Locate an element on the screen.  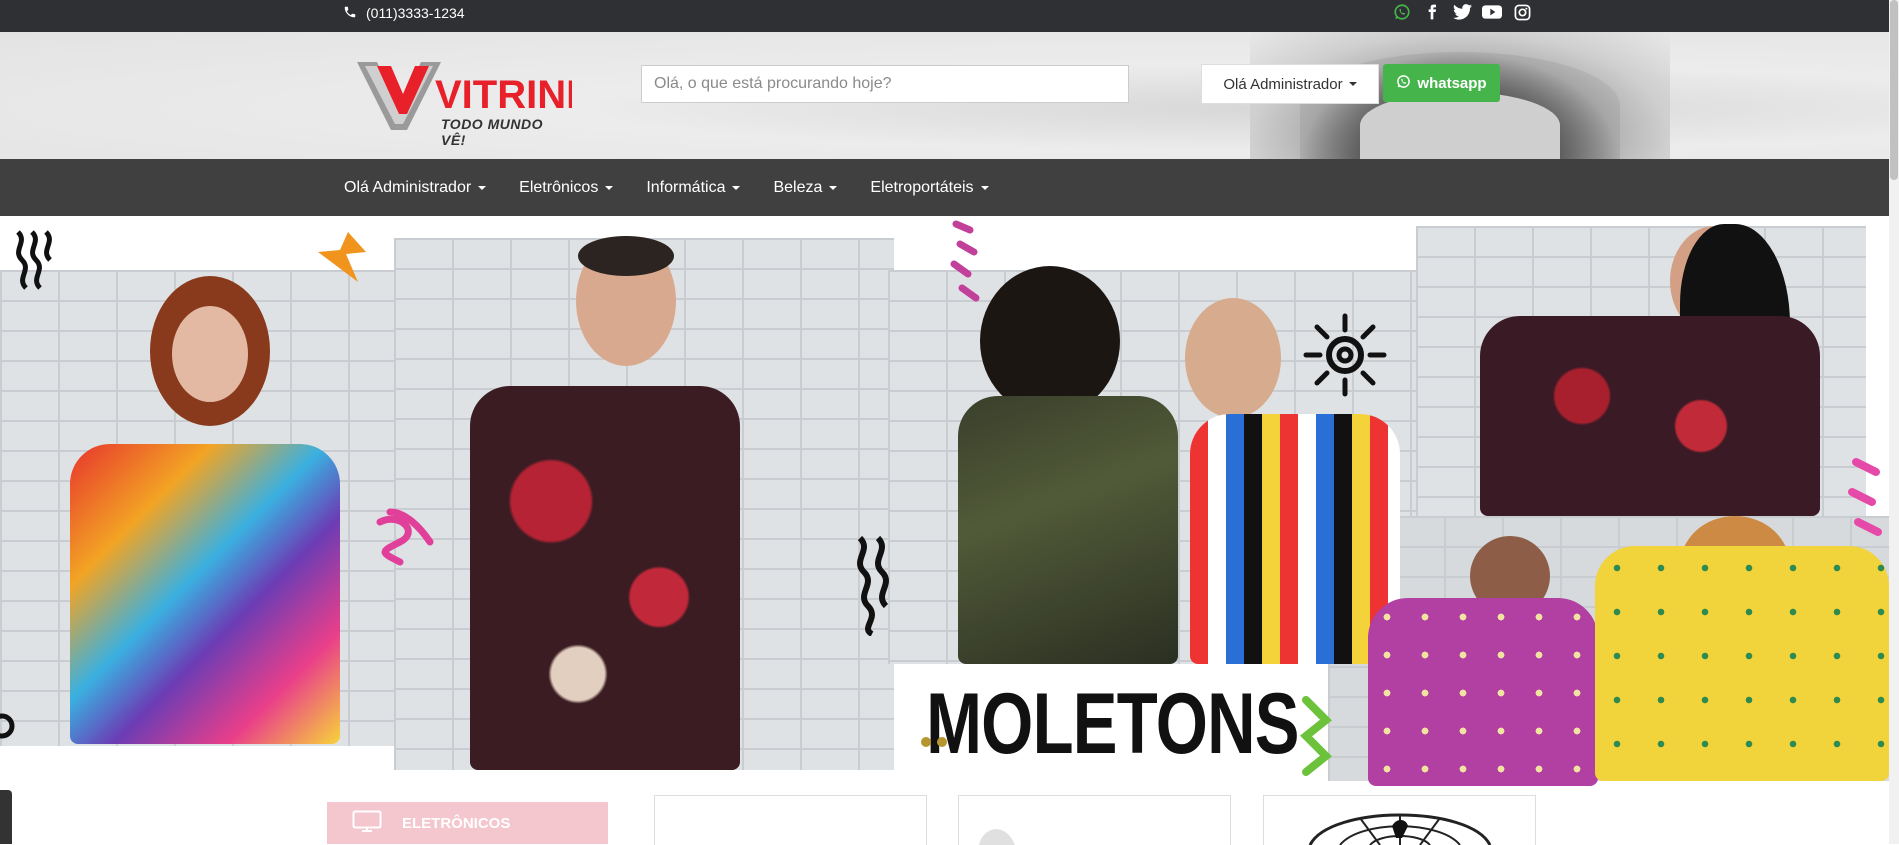
bolt-decoration is located at coordinates (342, 257).